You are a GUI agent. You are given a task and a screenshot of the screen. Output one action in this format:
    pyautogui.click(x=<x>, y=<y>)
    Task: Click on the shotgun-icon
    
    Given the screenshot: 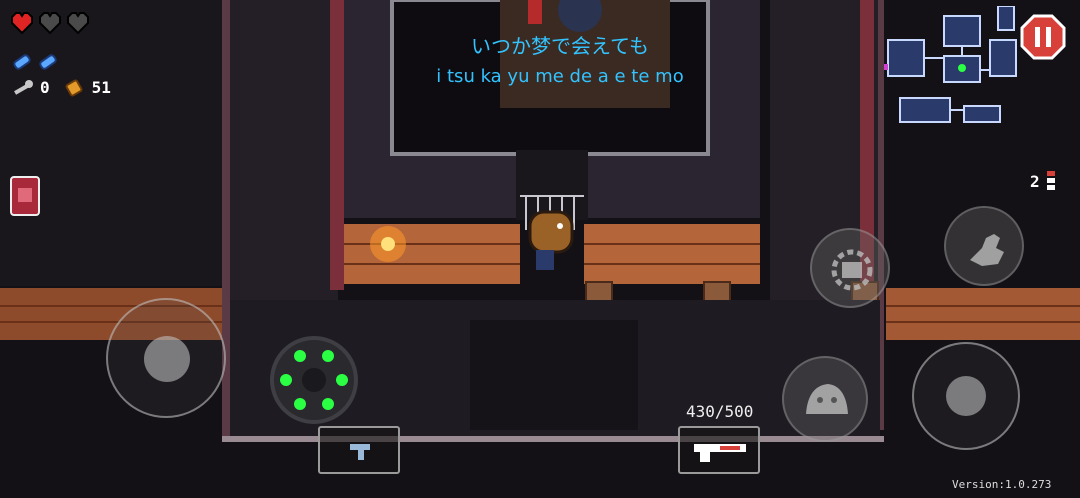 What is the action you would take?
    pyautogui.click(x=720, y=453)
    